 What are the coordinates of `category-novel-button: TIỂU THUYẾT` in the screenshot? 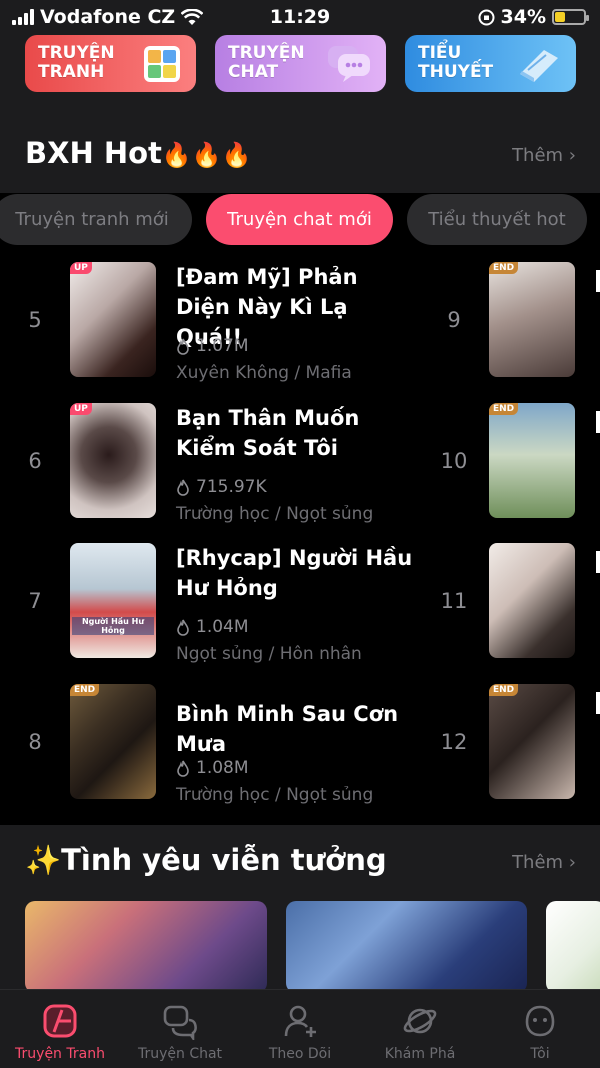 It's located at (490, 63).